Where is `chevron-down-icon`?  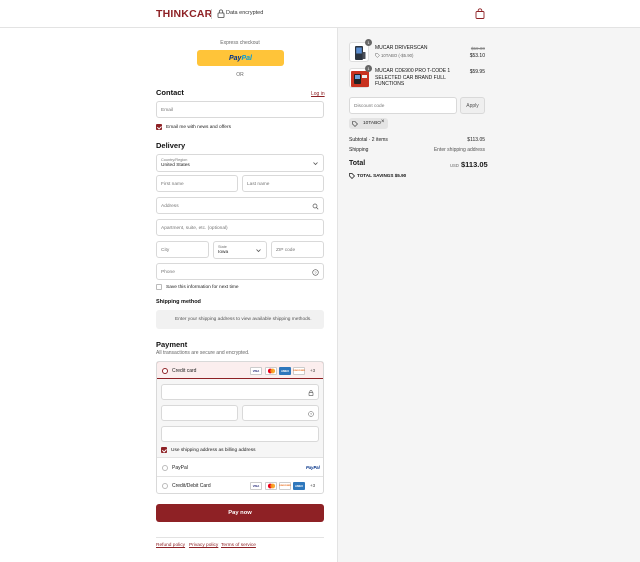
chevron-down-icon is located at coordinates (258, 251).